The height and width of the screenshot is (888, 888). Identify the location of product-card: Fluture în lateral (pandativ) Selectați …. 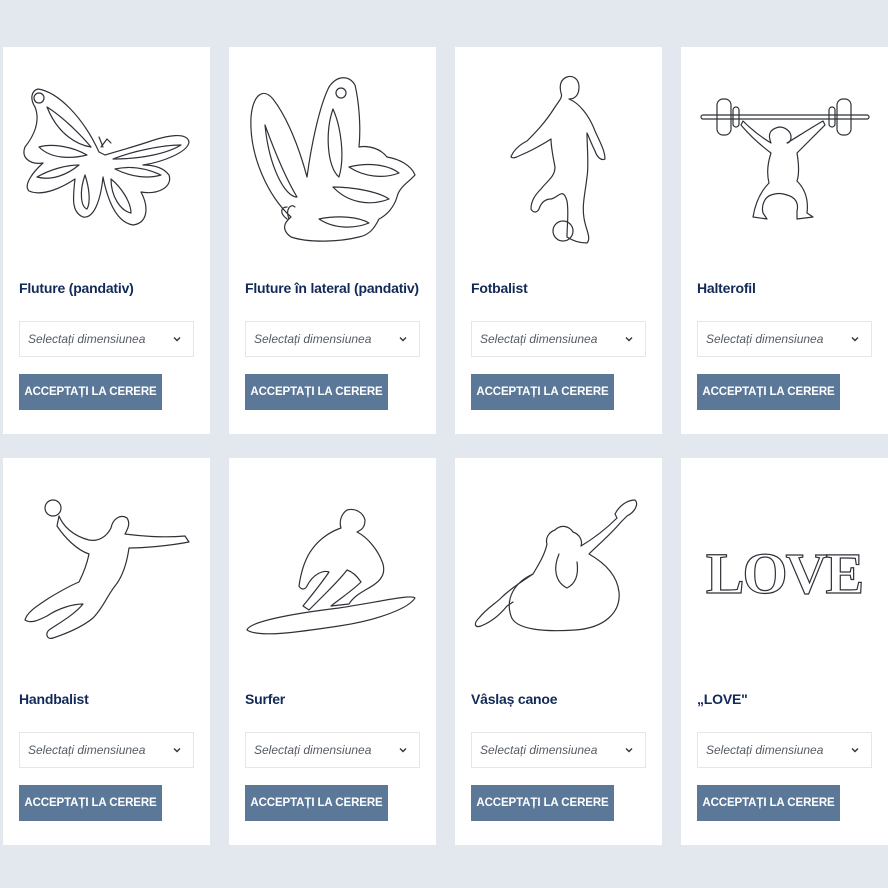
(332, 240).